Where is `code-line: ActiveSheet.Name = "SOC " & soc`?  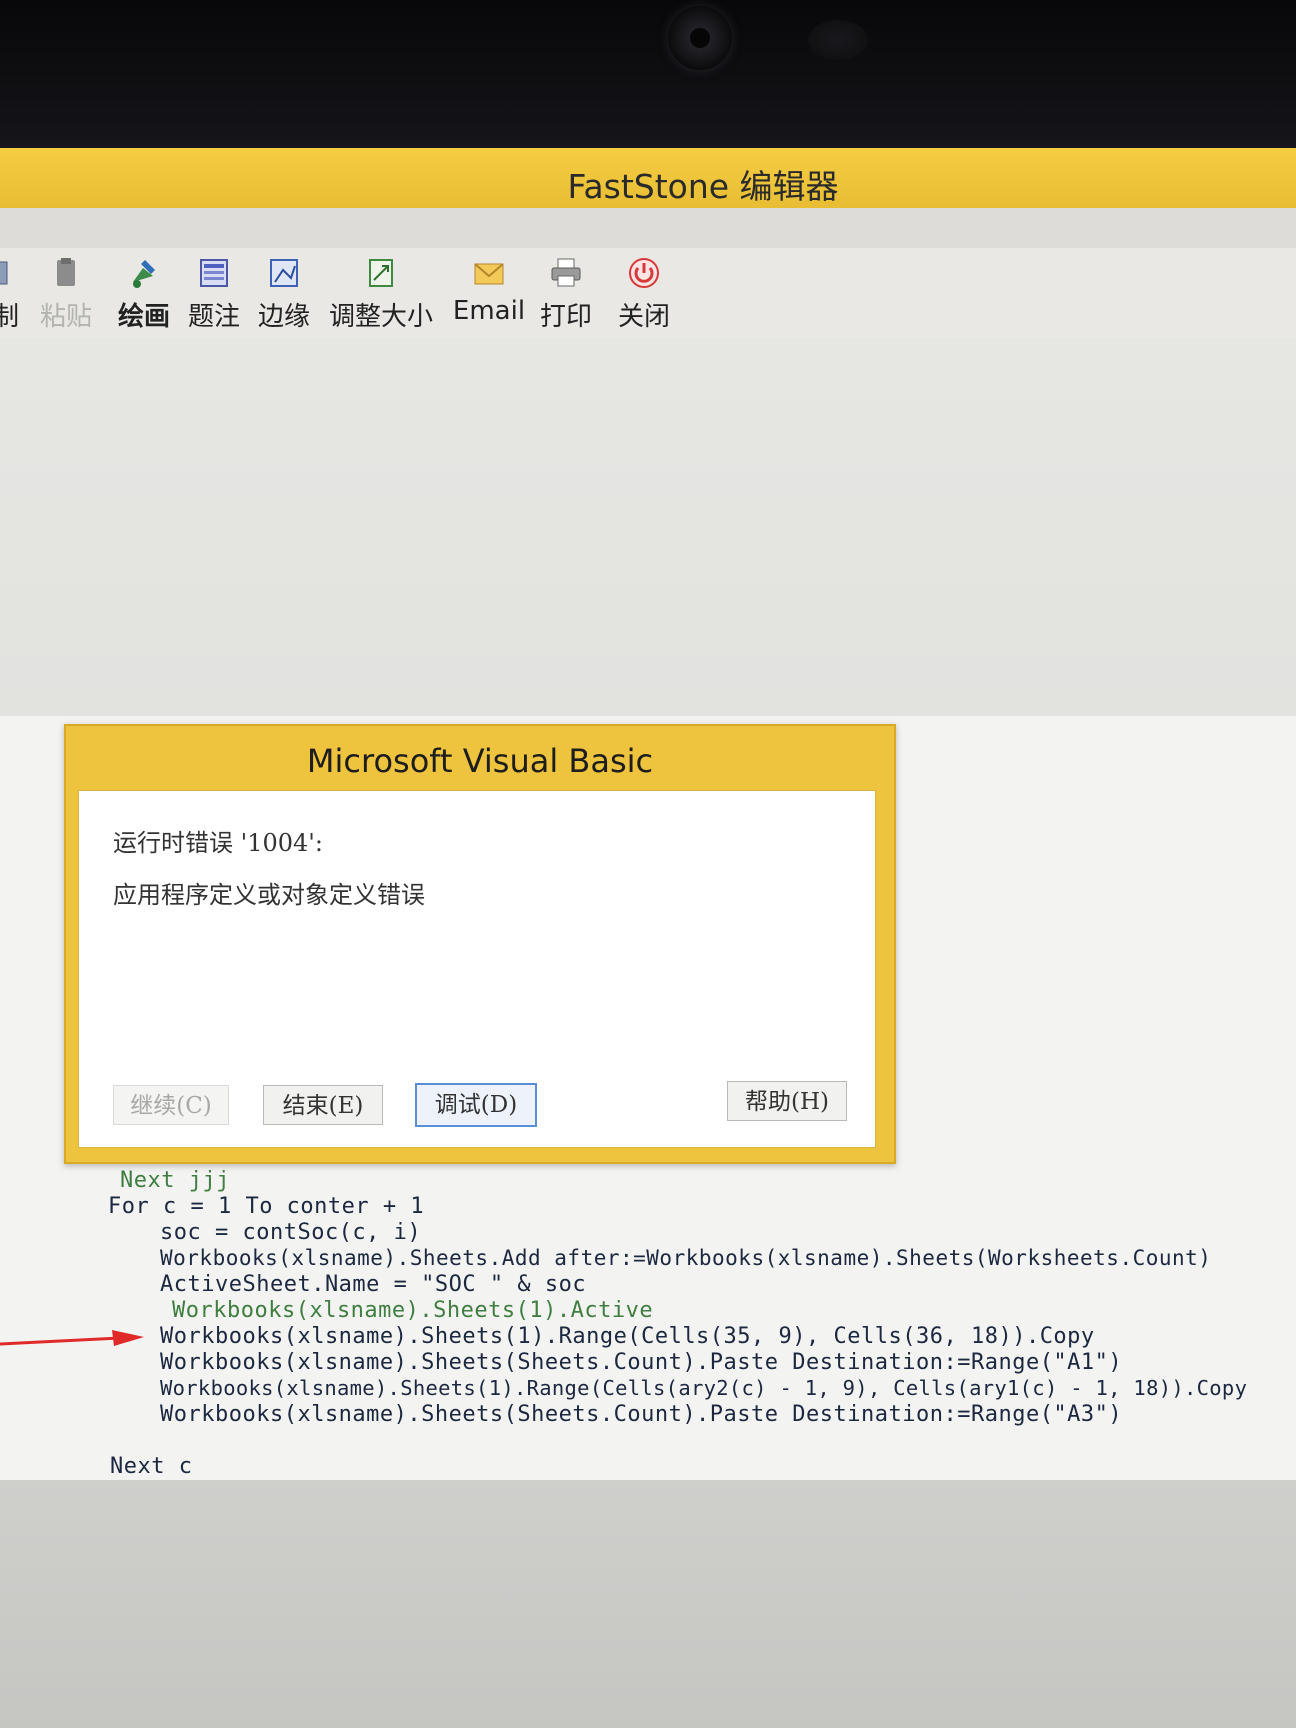
code-line: ActiveSheet.Name = "SOC " & soc is located at coordinates (373, 1284).